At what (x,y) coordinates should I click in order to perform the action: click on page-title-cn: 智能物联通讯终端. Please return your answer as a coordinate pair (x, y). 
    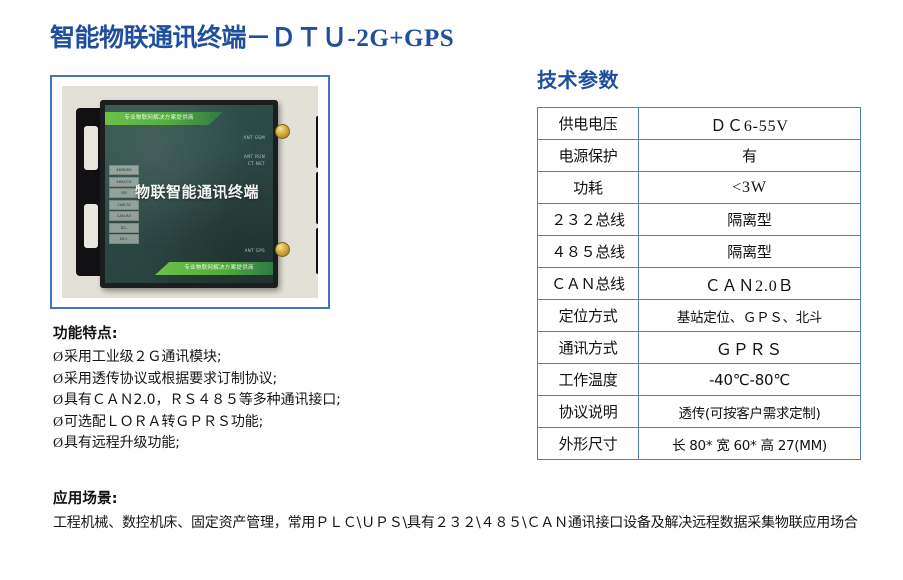
    Looking at the image, I should click on (148, 37).